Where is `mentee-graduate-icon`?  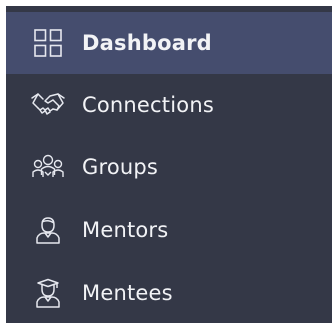
mentee-graduate-icon is located at coordinates (48, 293).